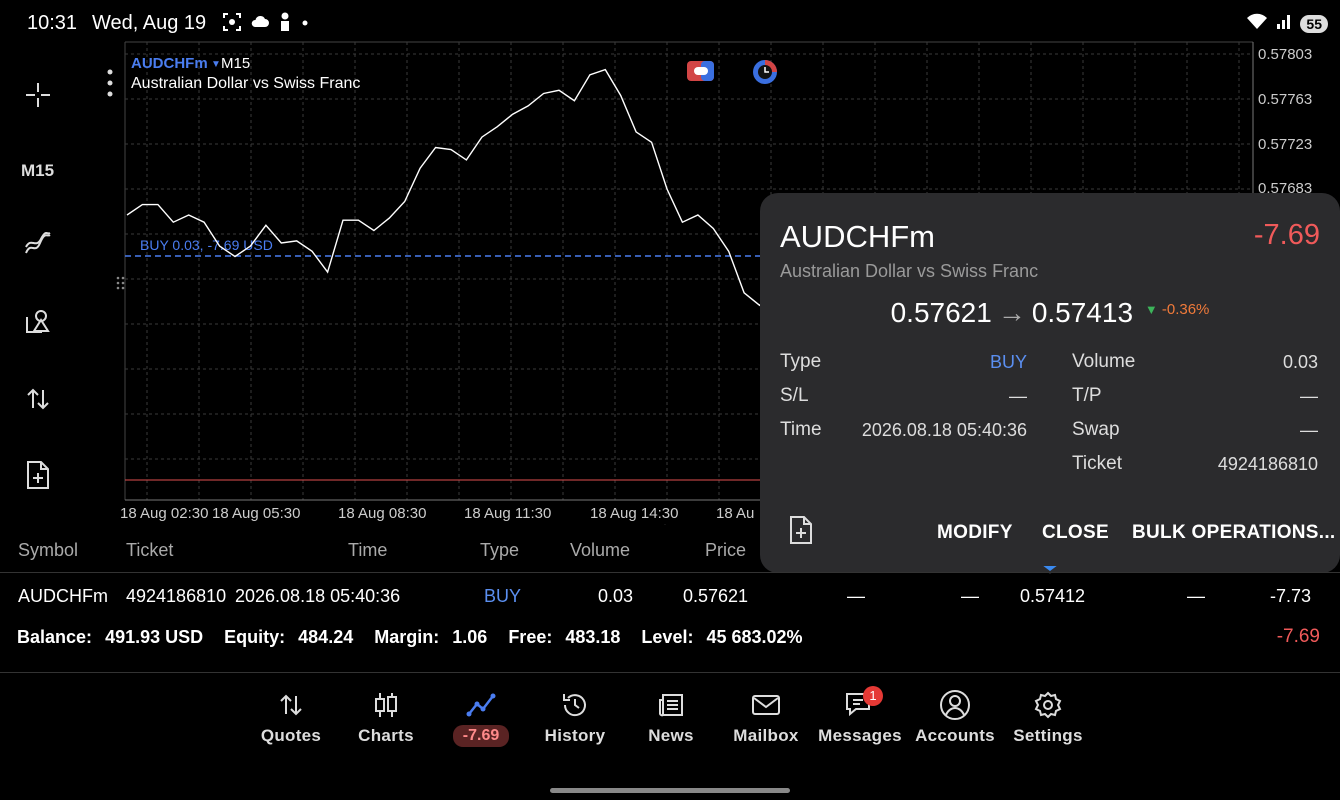 This screenshot has width=1340, height=800. I want to click on objects-button, so click(37, 323).